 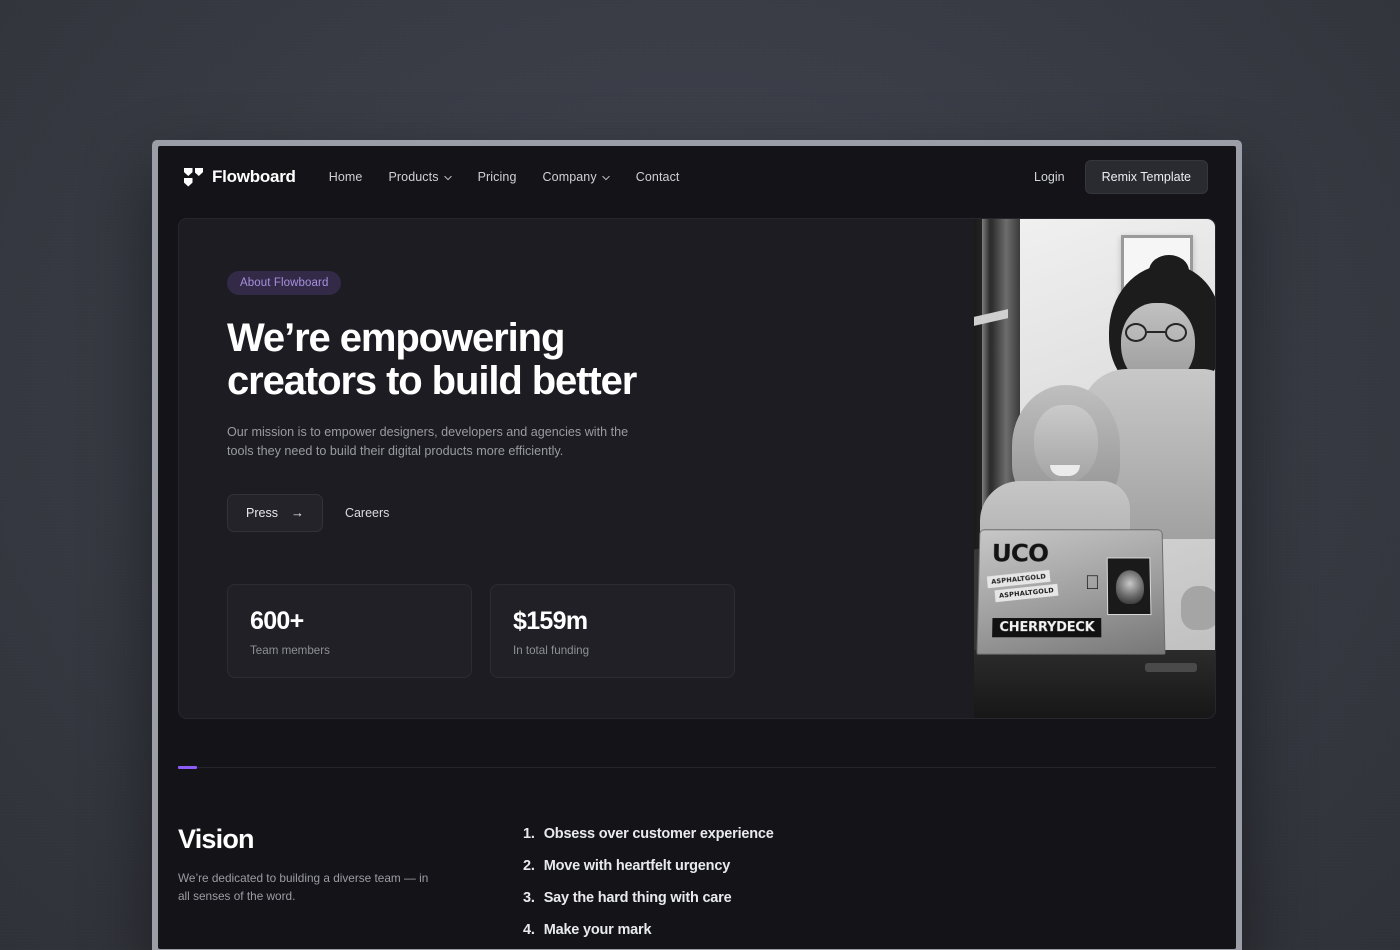 I want to click on nav-links: Home Products Pricing Company Contact, so click(x=504, y=177).